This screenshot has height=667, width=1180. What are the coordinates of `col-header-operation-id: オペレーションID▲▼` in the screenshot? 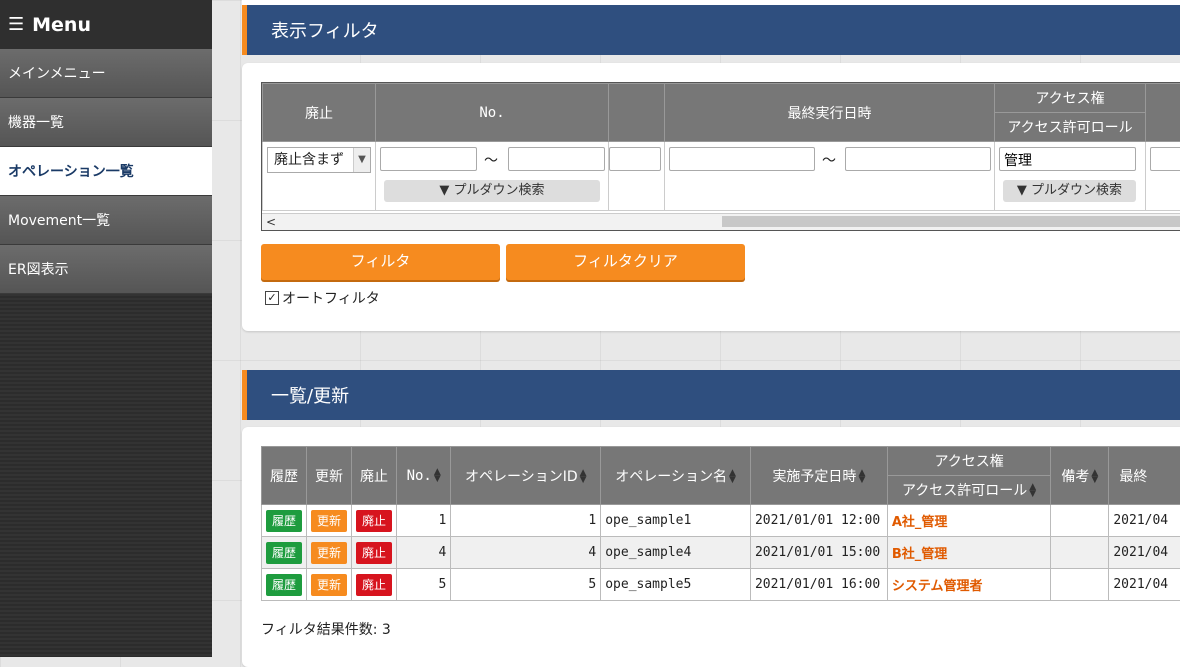 It's located at (526, 476).